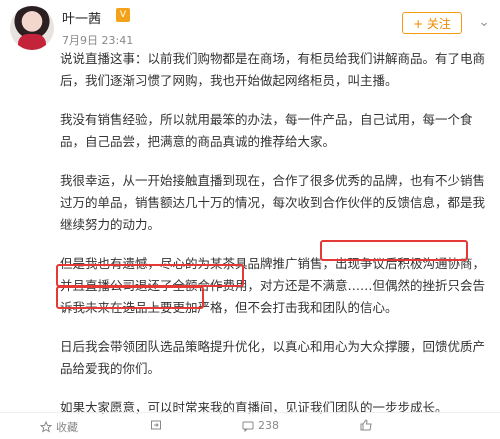 Image resolution: width=500 pixels, height=439 pixels. I want to click on author-name: 叶一茜, so click(81, 17).